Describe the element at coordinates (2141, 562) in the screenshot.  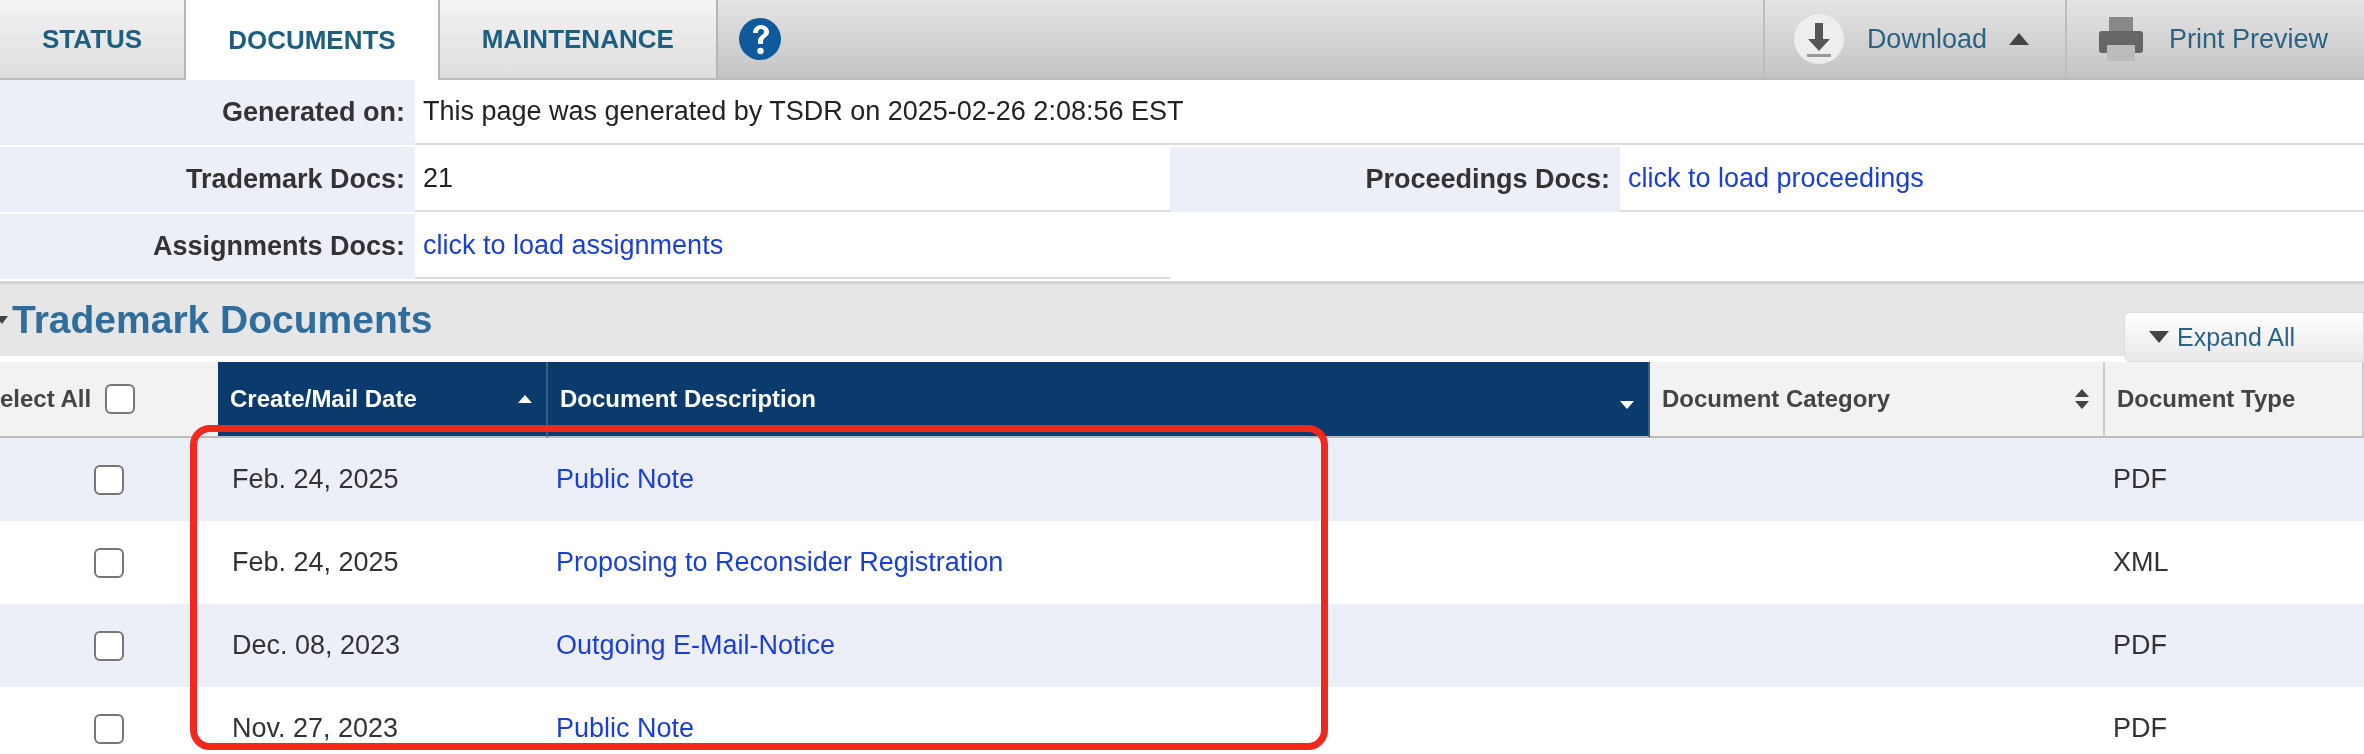
I see `type-cell: XML` at that location.